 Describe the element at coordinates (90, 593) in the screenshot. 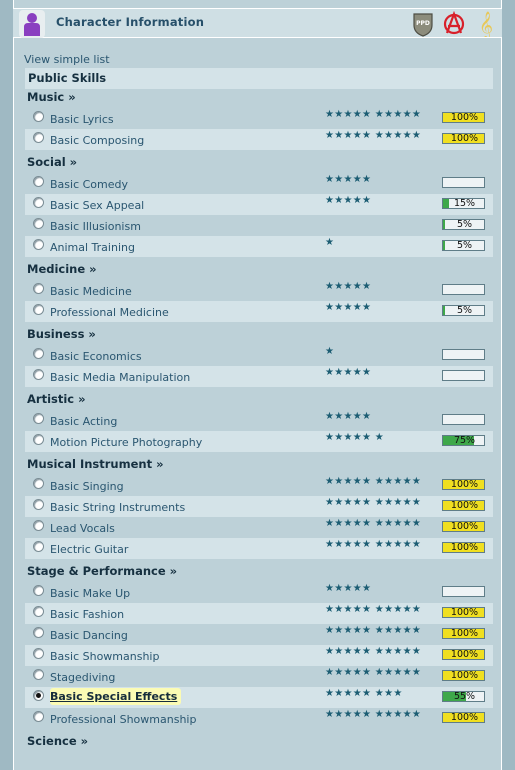

I see `skill-name: Basic Make Up` at that location.